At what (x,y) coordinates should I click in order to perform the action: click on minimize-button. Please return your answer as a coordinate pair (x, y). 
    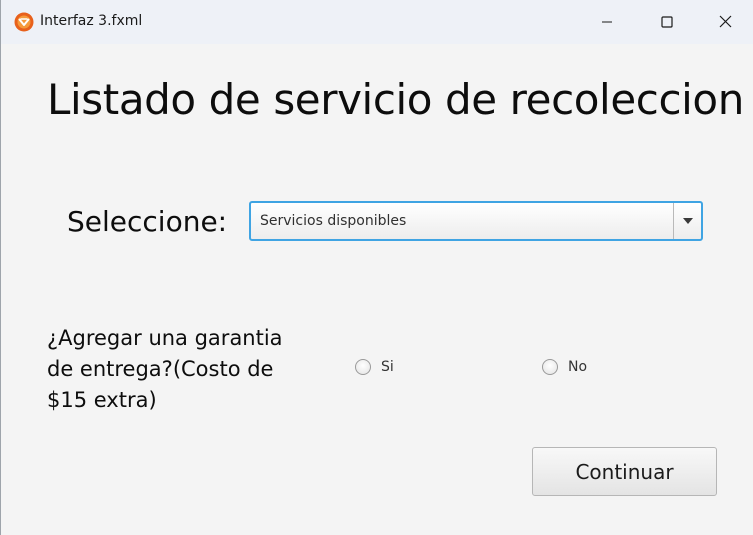
    Looking at the image, I should click on (607, 22).